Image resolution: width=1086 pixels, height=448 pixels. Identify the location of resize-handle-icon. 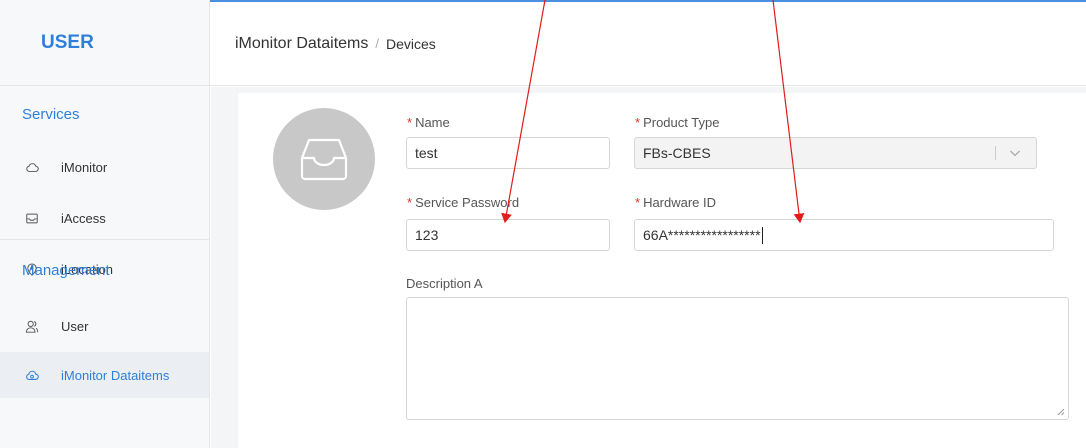
(1060, 411).